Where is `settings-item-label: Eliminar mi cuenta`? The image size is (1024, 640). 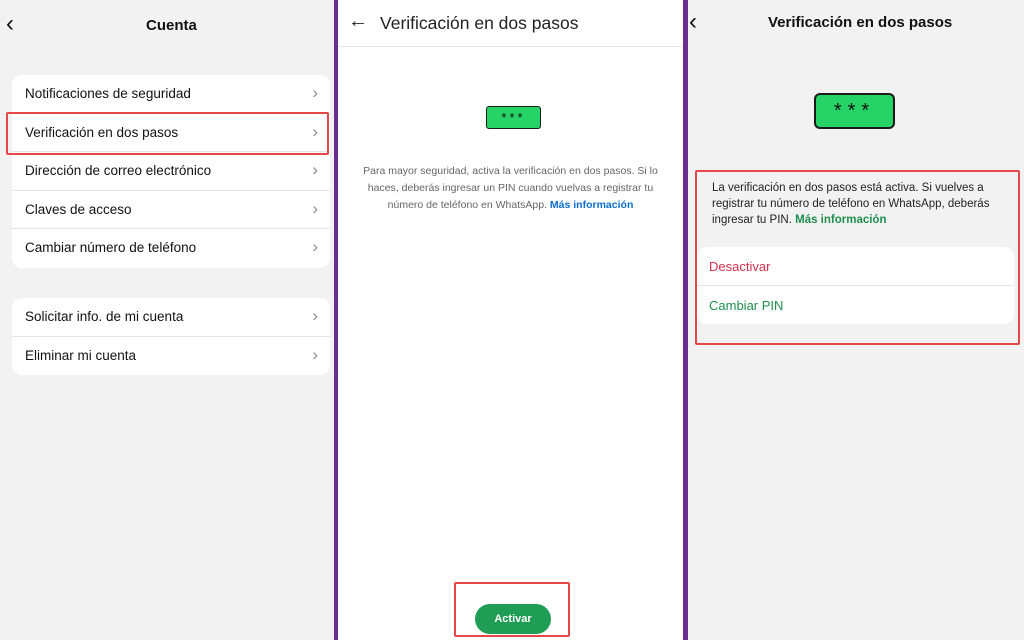
settings-item-label: Eliminar mi cuenta is located at coordinates (81, 355).